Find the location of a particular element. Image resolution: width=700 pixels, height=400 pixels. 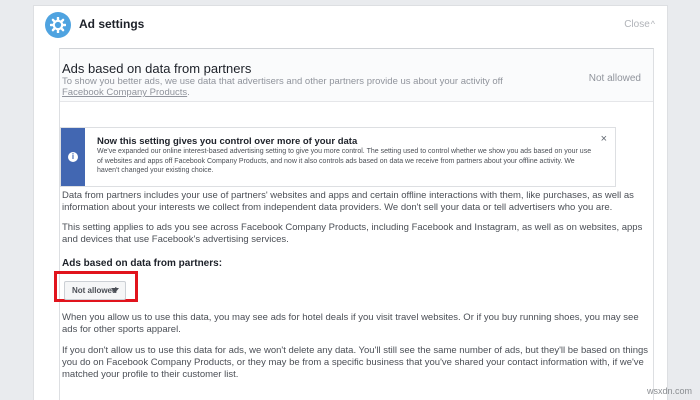

info-icon: i is located at coordinates (73, 157).